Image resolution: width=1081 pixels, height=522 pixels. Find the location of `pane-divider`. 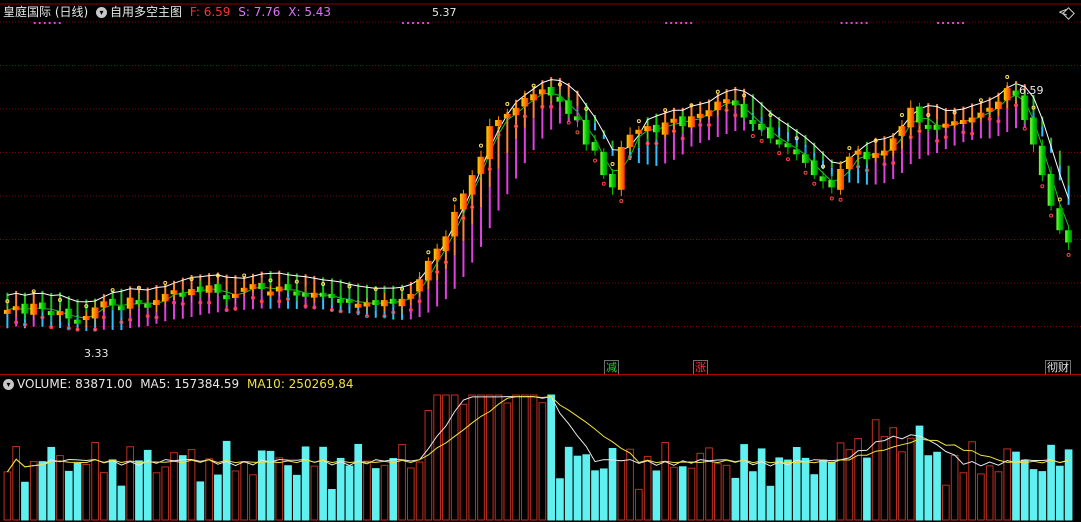

pane-divider is located at coordinates (540, 374).